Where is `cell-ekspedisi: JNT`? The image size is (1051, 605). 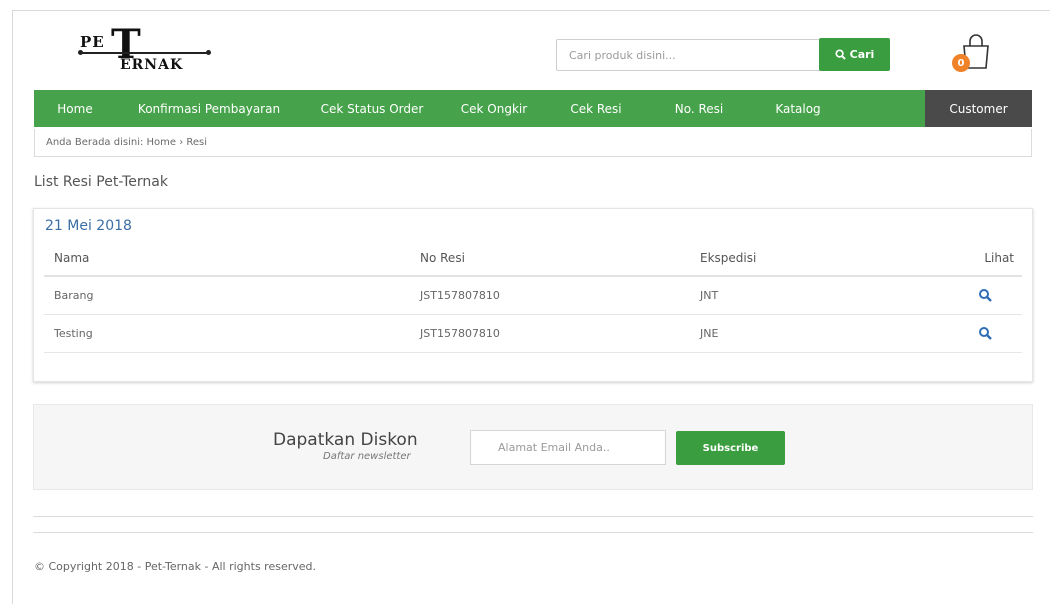 cell-ekspedisi: JNT is located at coordinates (821, 295).